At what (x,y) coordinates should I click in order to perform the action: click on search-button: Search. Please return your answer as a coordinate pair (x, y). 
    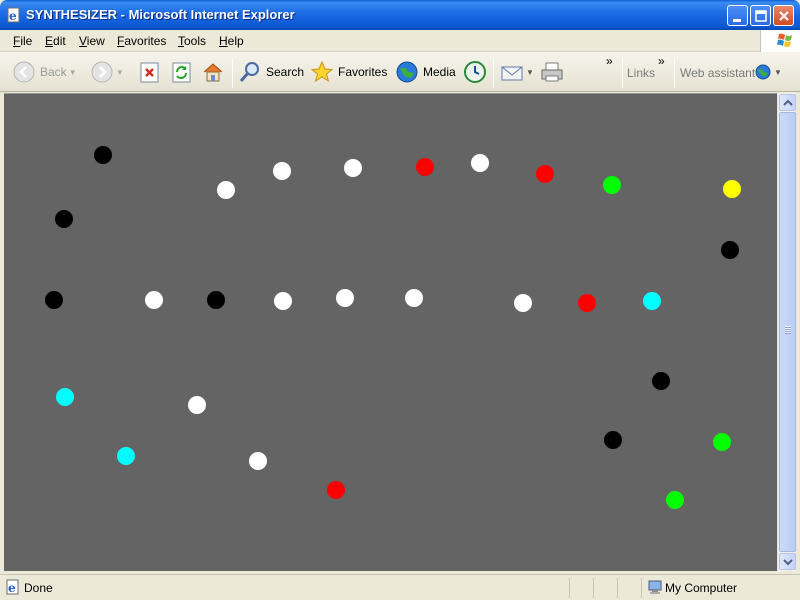
    Looking at the image, I should click on (271, 72).